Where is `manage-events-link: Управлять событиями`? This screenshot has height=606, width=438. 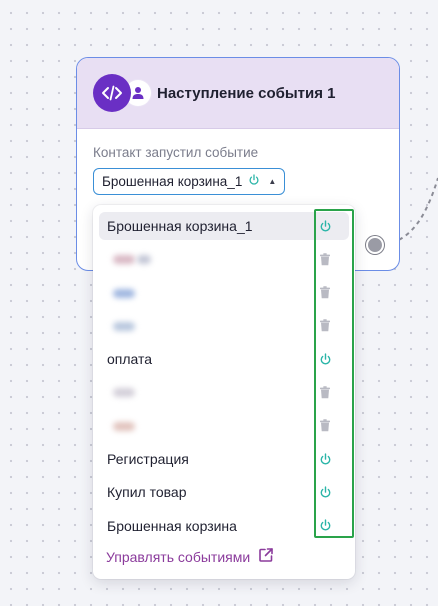 manage-events-link: Управлять событиями is located at coordinates (190, 556).